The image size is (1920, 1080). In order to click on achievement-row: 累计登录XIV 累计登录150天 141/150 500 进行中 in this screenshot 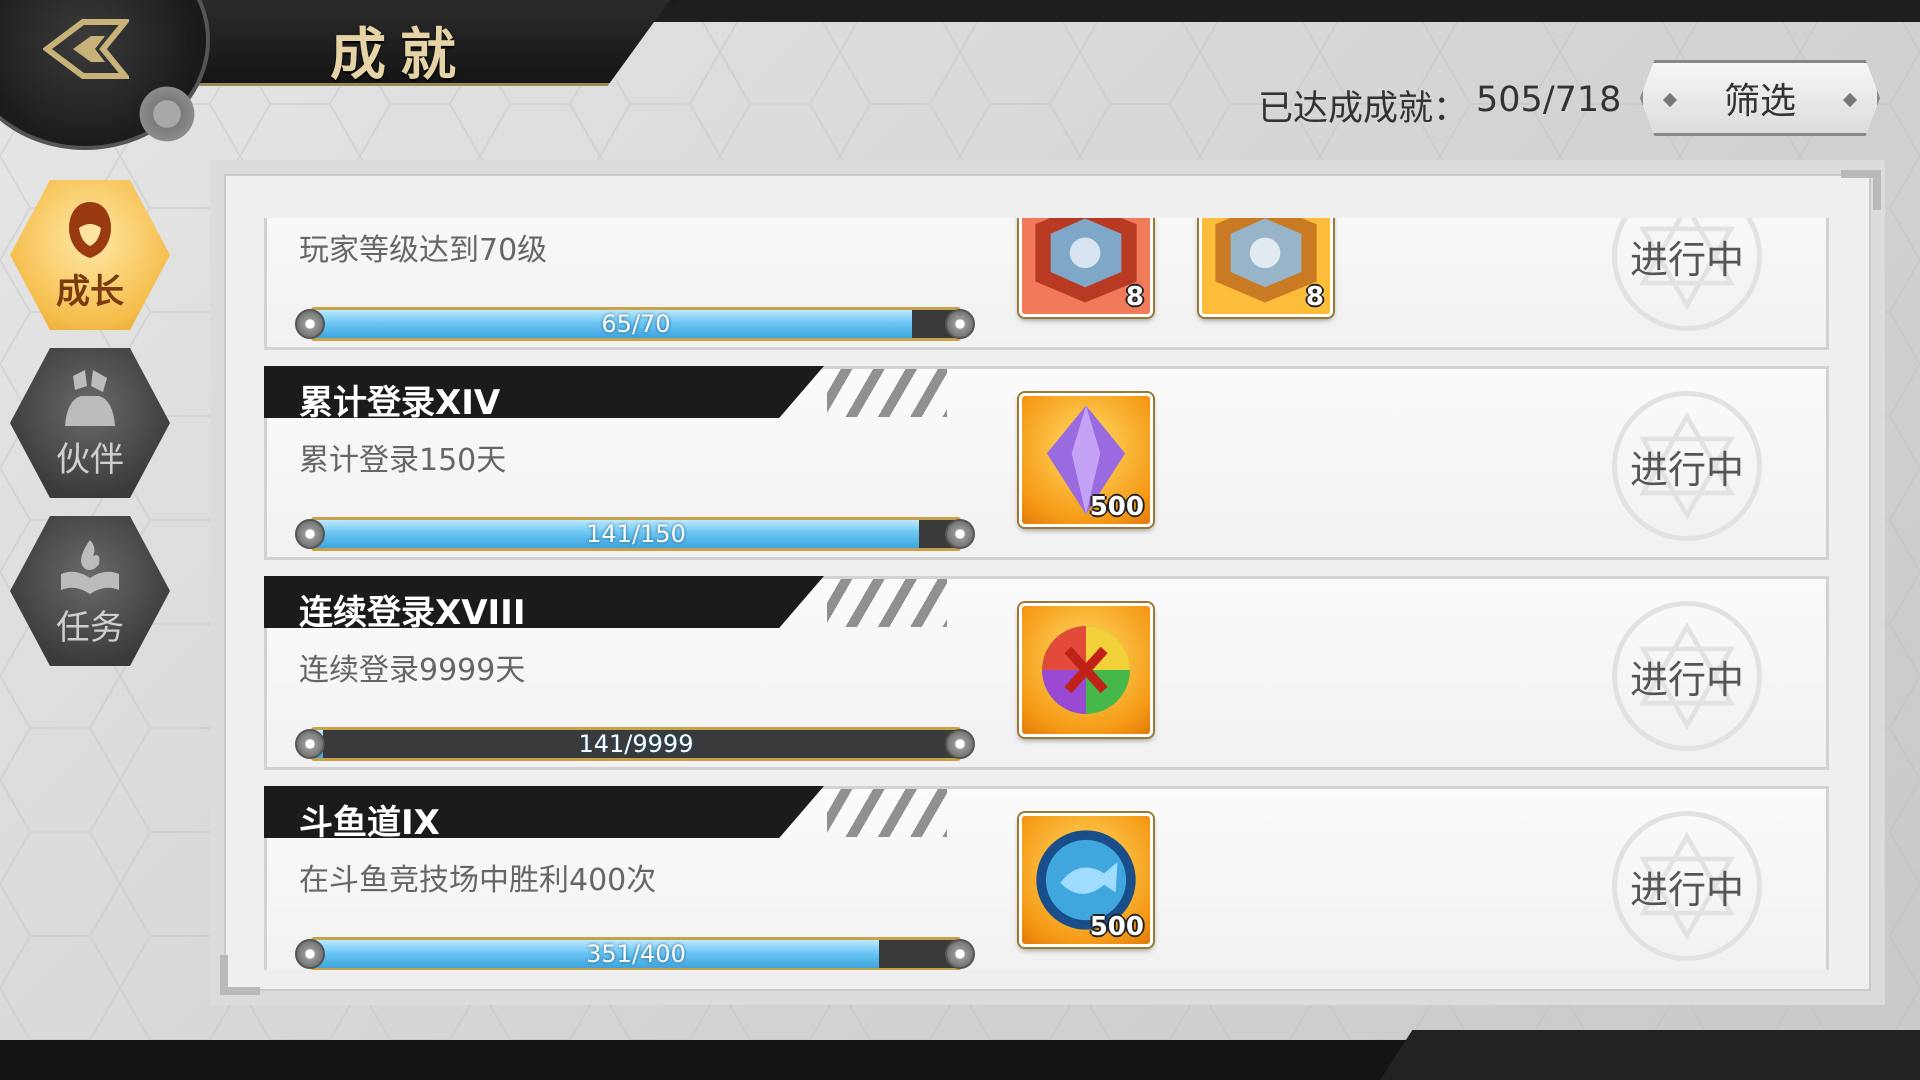, I will do `click(1046, 463)`.